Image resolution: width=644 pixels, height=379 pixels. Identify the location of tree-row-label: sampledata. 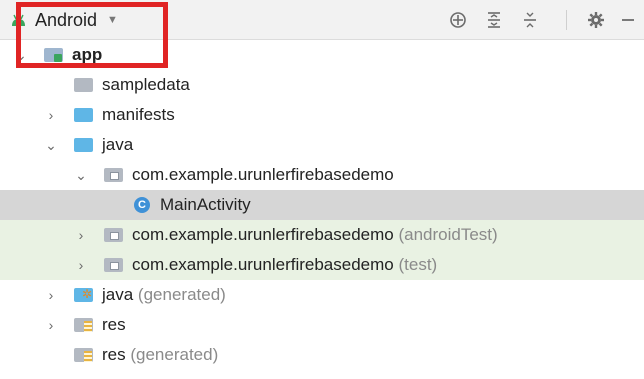
(146, 84).